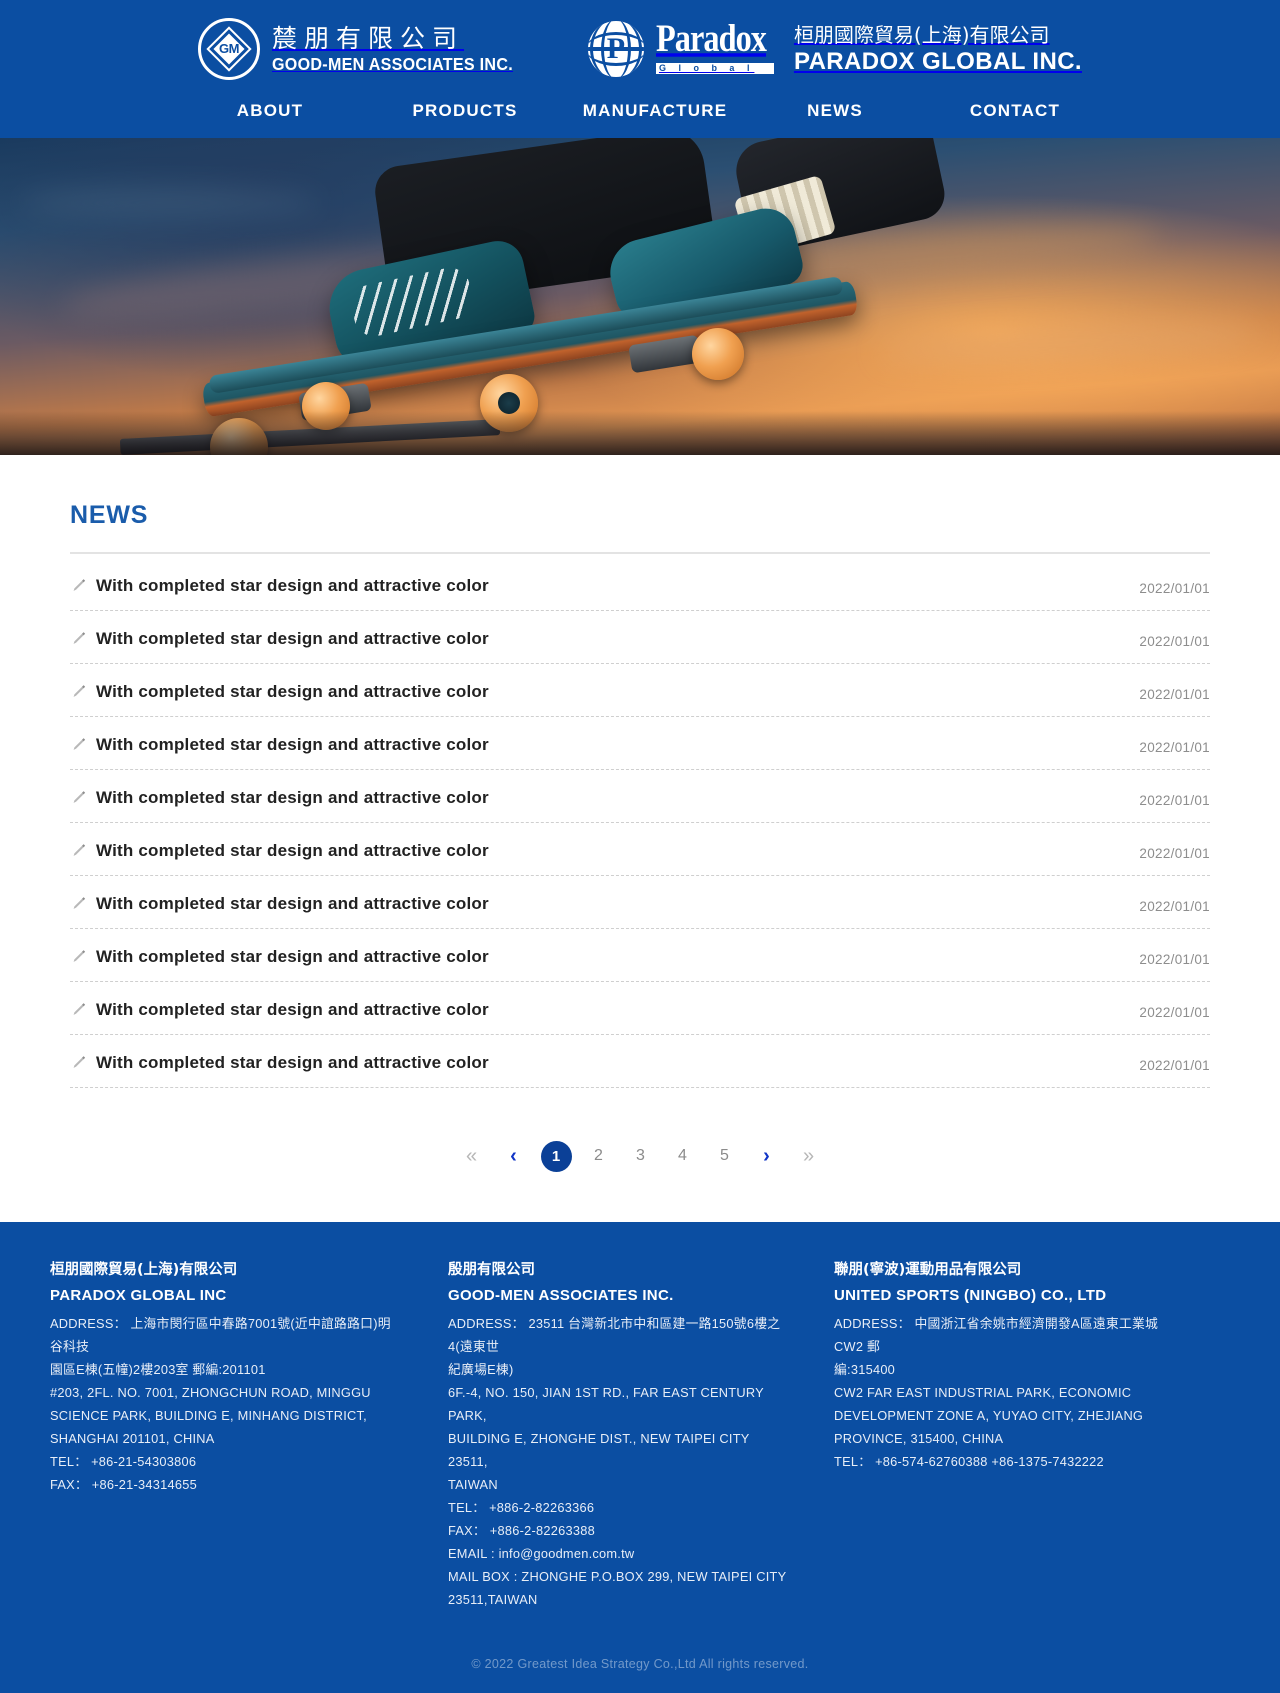  Describe the element at coordinates (921, 34) in the screenshot. I see `paradox-chinese-name: 桓朋國際貿易(上海)有限公司` at that location.